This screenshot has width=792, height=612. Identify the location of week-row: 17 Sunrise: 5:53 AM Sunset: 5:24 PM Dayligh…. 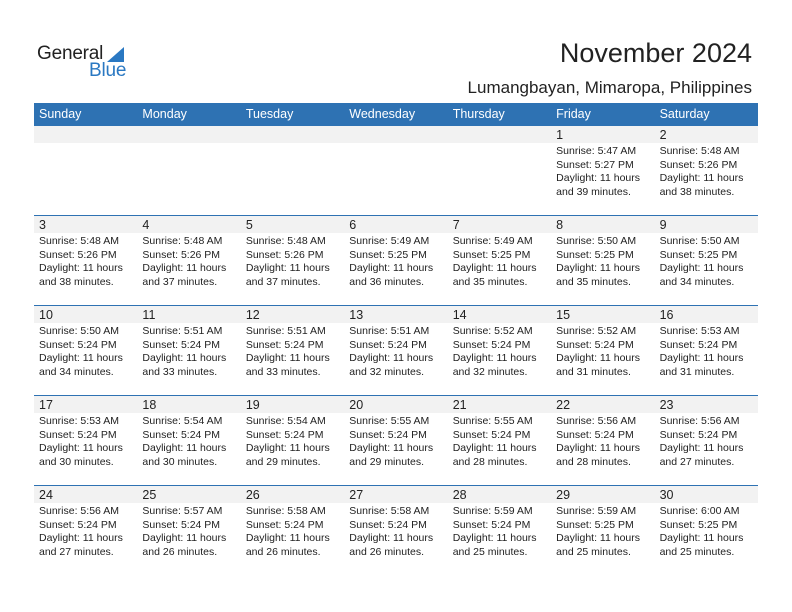
(396, 440).